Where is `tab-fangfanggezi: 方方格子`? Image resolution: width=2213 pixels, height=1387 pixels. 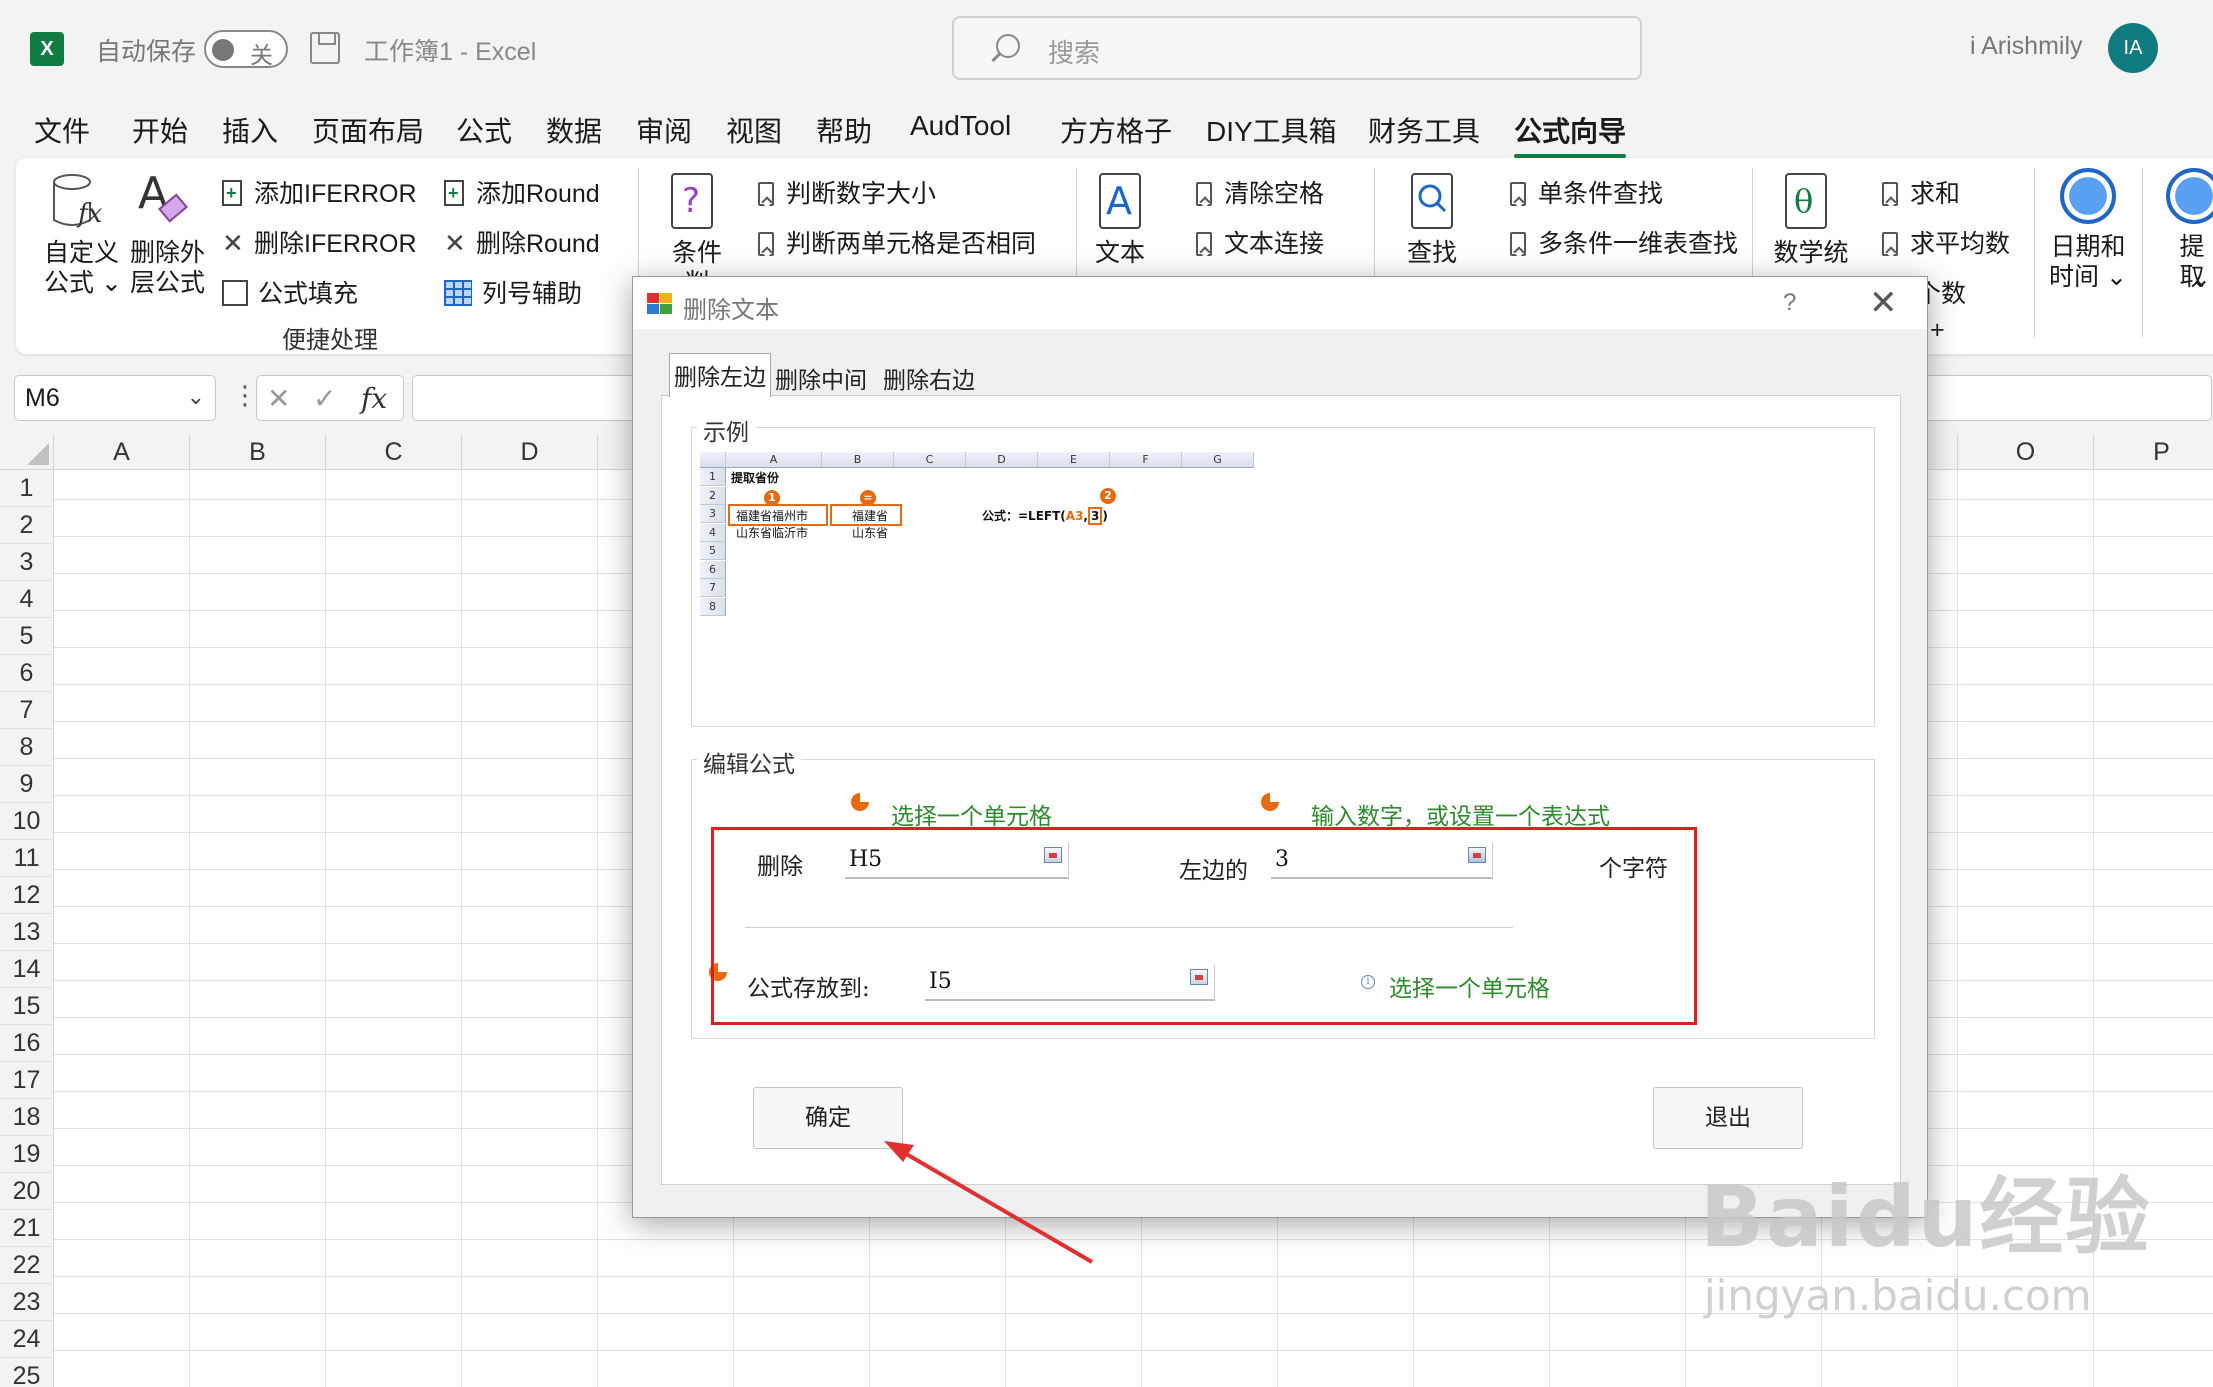 tab-fangfanggezi: 方方格子 is located at coordinates (1116, 130).